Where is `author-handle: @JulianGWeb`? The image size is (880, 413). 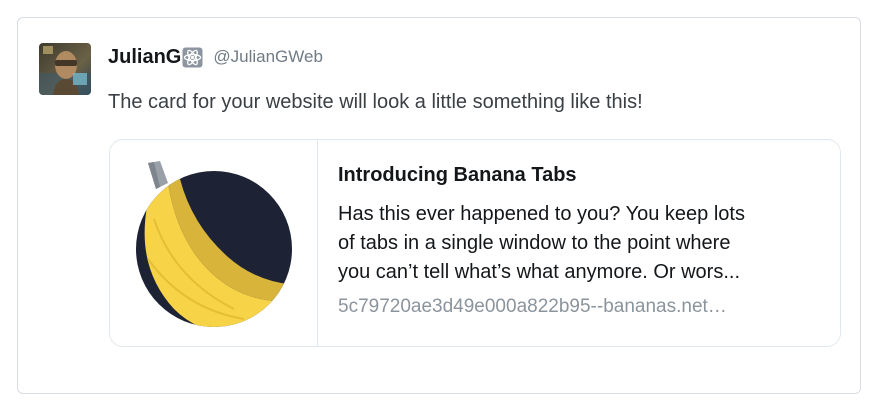 author-handle: @JulianGWeb is located at coordinates (268, 57).